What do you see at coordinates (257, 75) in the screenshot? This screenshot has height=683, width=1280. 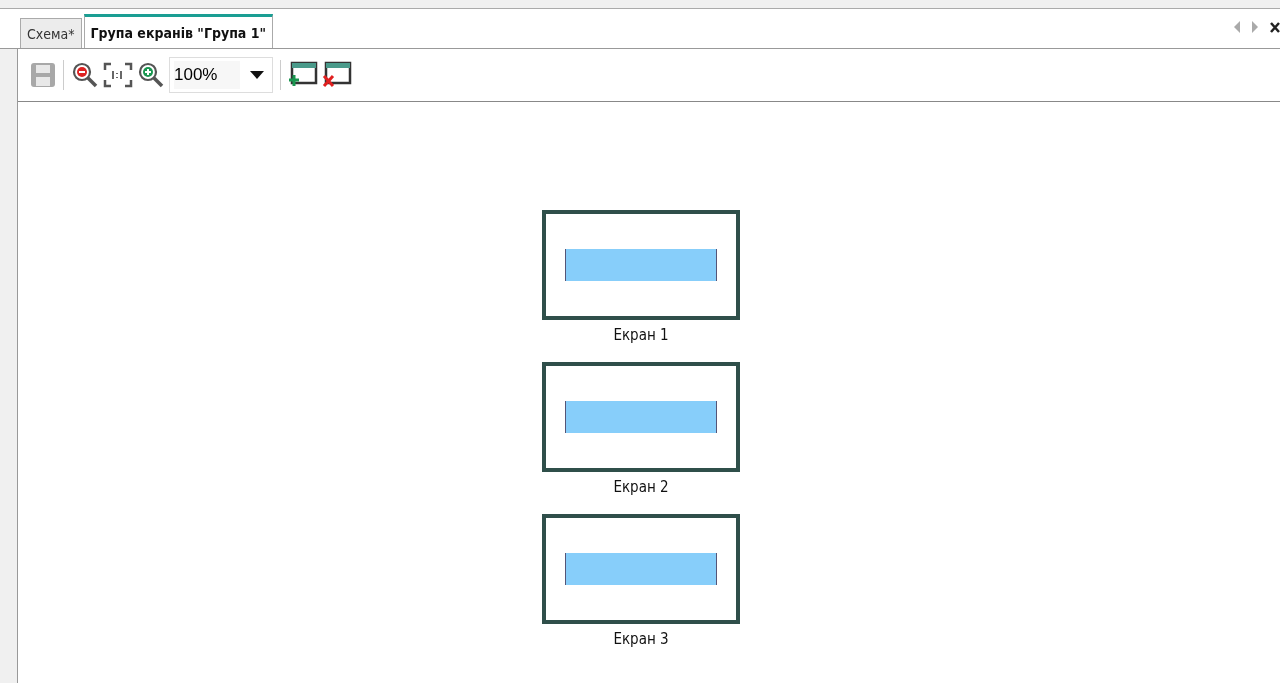 I see `caret-icon` at bounding box center [257, 75].